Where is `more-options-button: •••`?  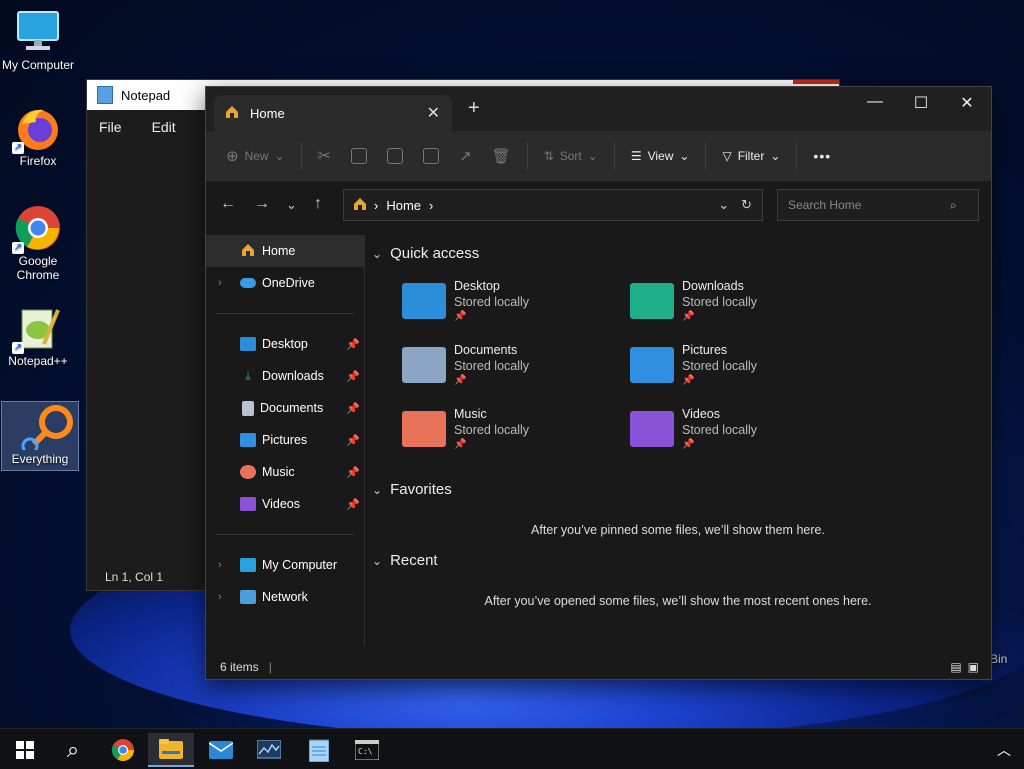 more-options-button: ••• is located at coordinates (822, 156).